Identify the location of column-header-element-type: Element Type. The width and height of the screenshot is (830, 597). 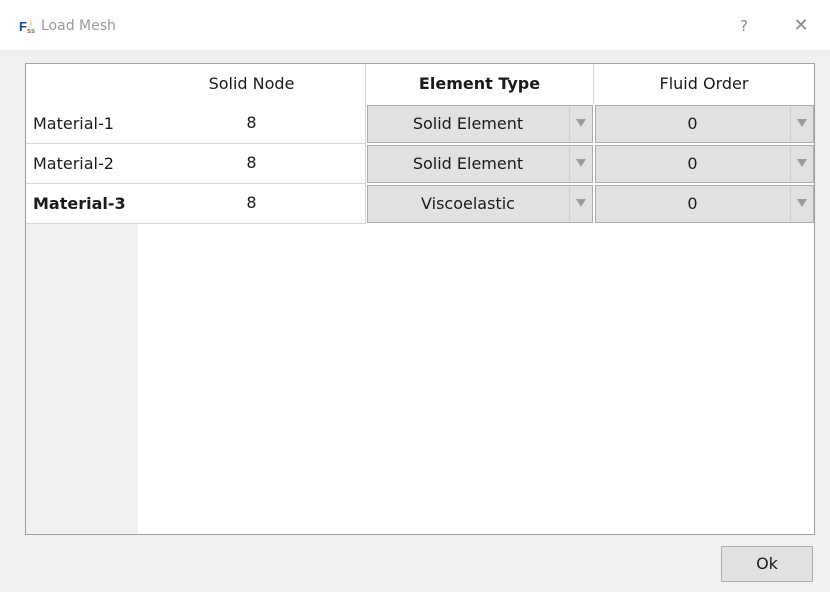
(480, 84).